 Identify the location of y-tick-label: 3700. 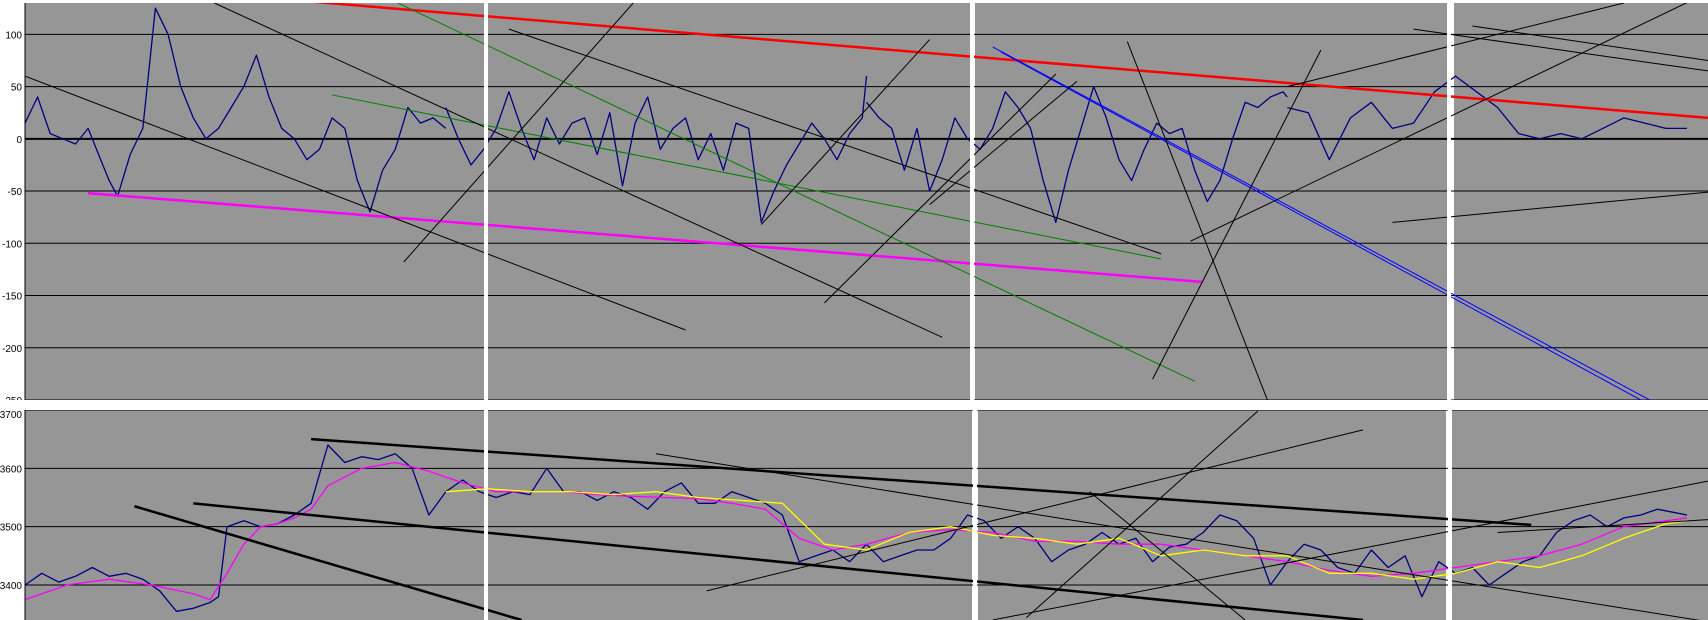
(11, 415).